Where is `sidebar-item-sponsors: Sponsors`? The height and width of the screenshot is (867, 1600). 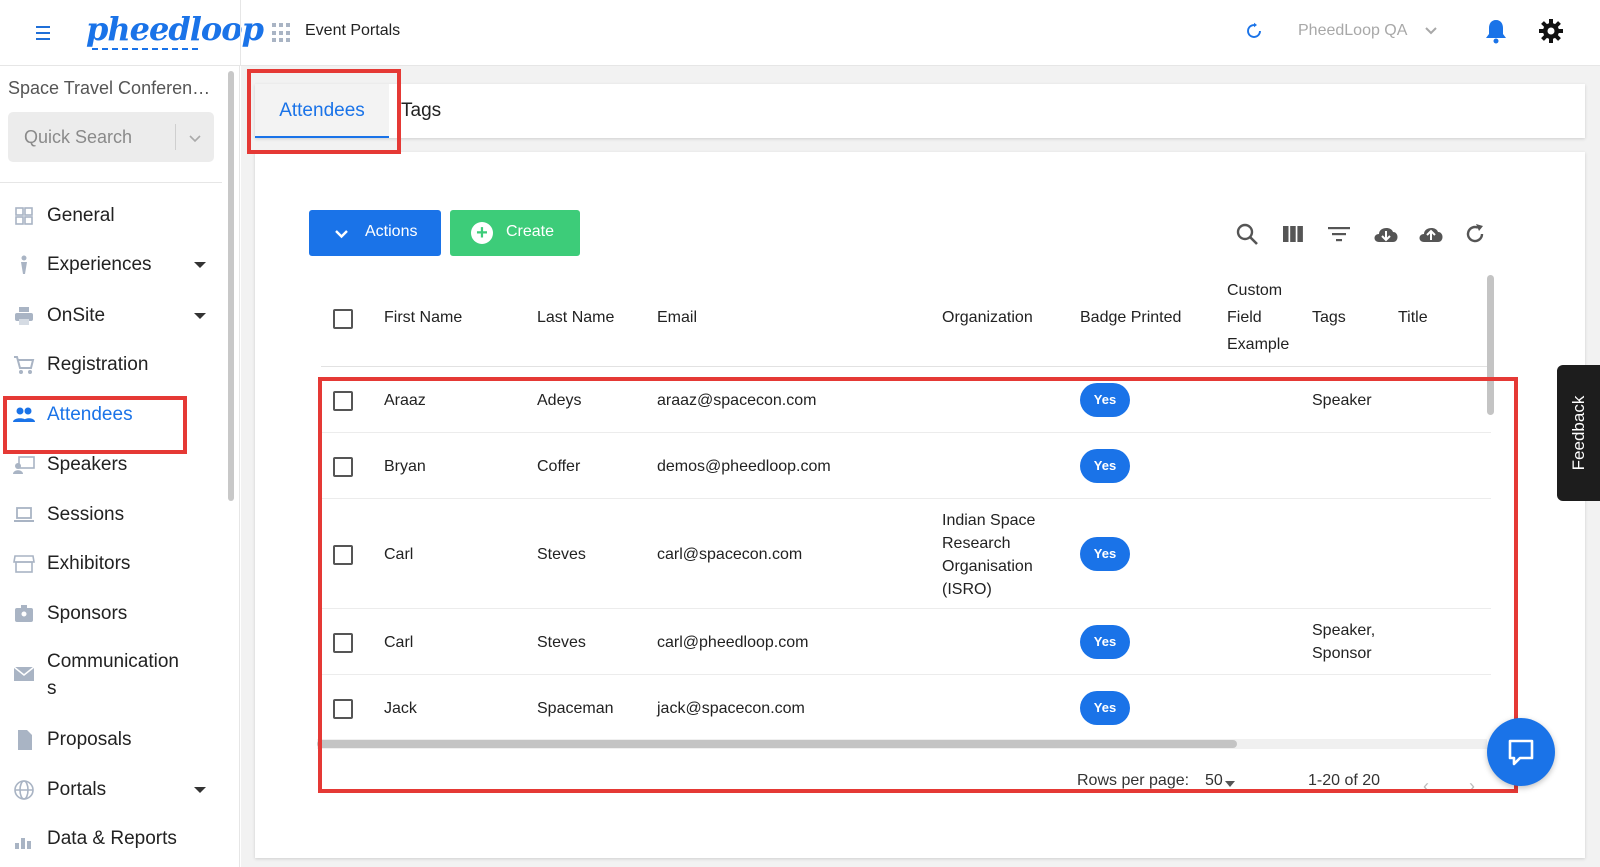 sidebar-item-sponsors: Sponsors is located at coordinates (111, 614).